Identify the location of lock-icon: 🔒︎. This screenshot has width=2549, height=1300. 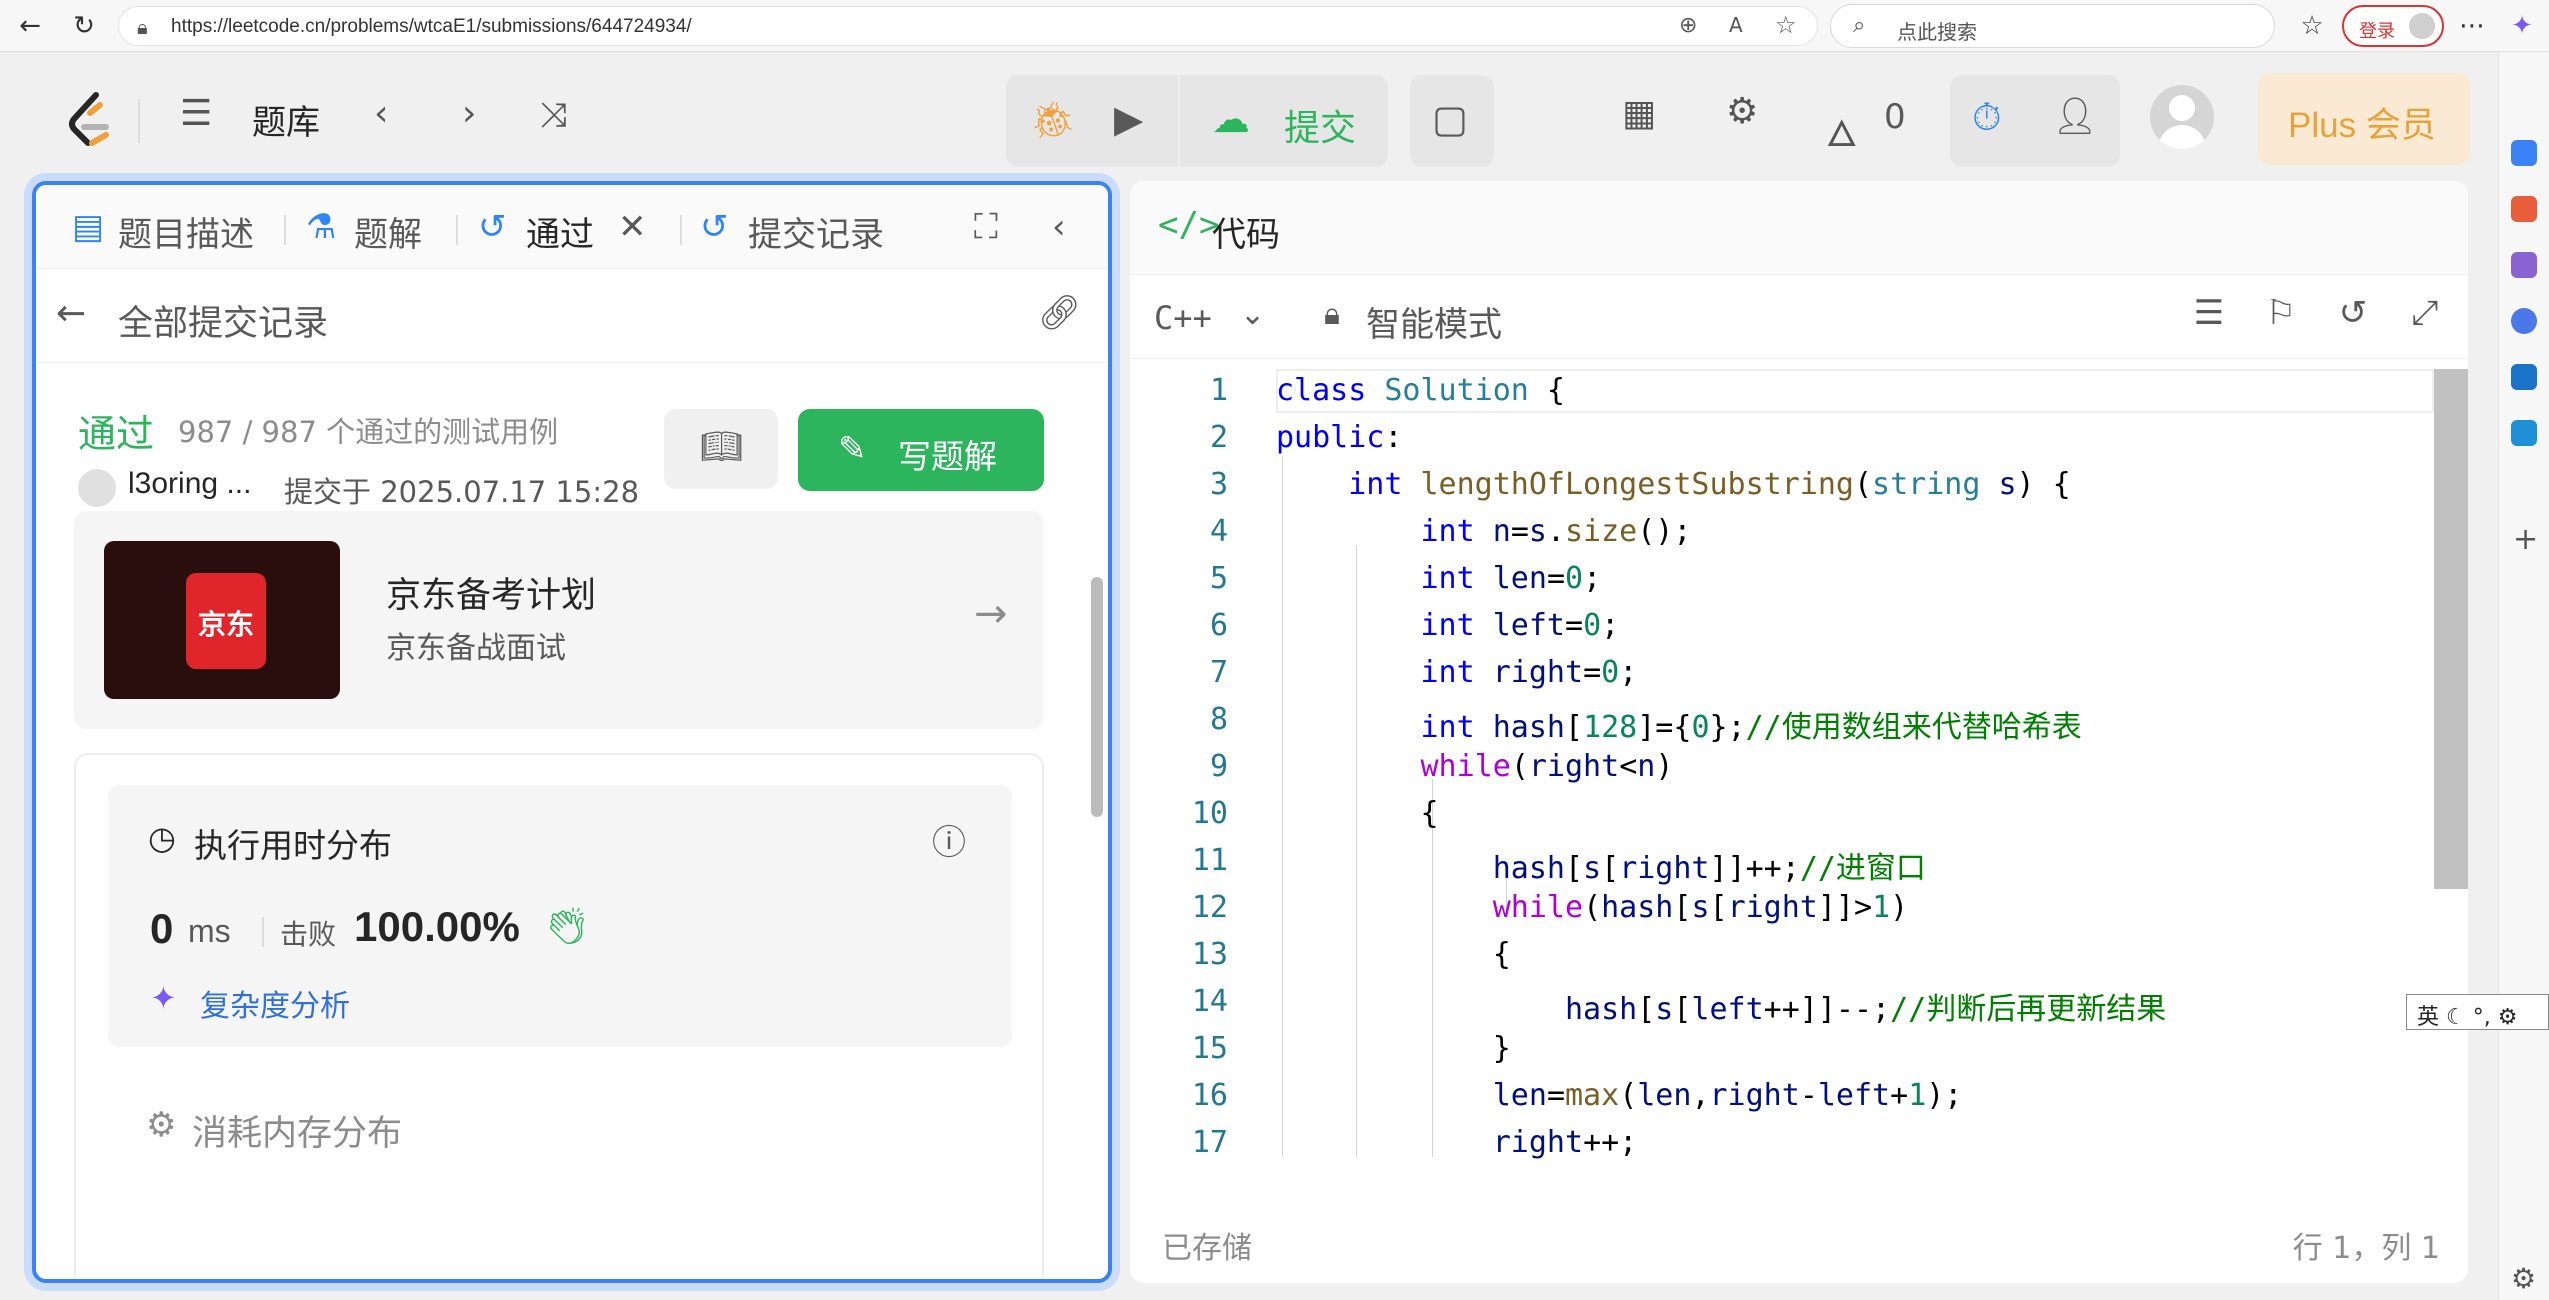
(1332, 314).